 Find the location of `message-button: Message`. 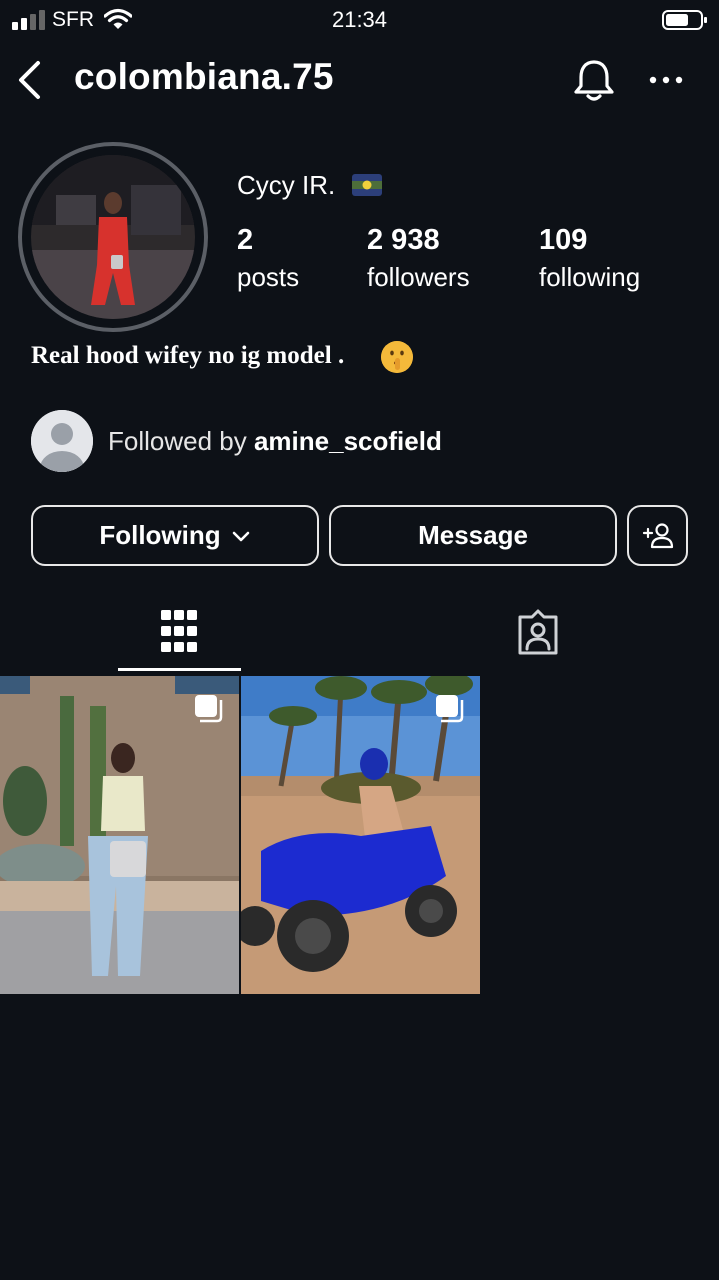

message-button: Message is located at coordinates (473, 535).